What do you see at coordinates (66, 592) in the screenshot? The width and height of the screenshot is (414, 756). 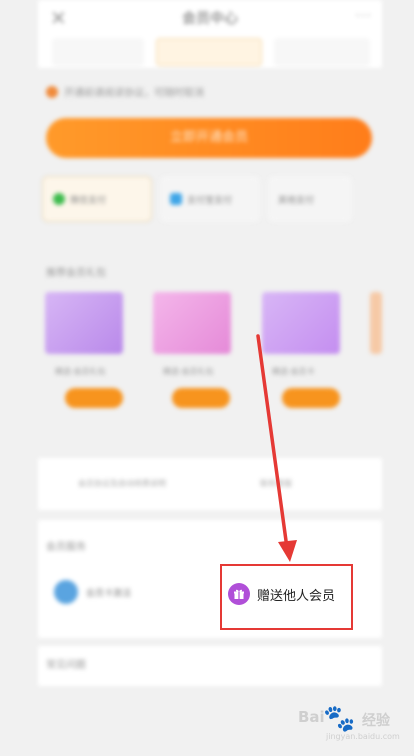 I see `card-icon` at bounding box center [66, 592].